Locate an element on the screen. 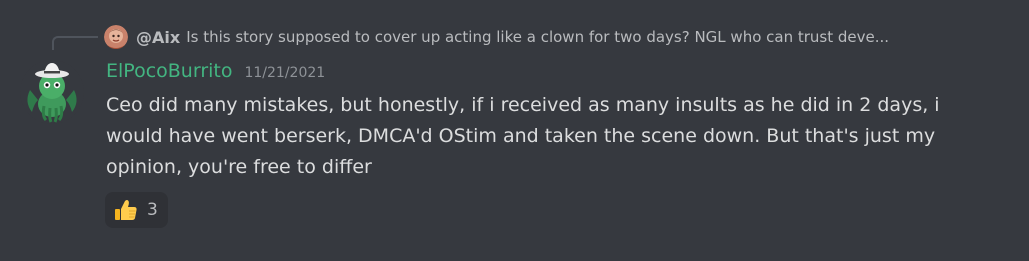 The width and height of the screenshot is (1029, 261). reaction-button: 3 is located at coordinates (136, 210).